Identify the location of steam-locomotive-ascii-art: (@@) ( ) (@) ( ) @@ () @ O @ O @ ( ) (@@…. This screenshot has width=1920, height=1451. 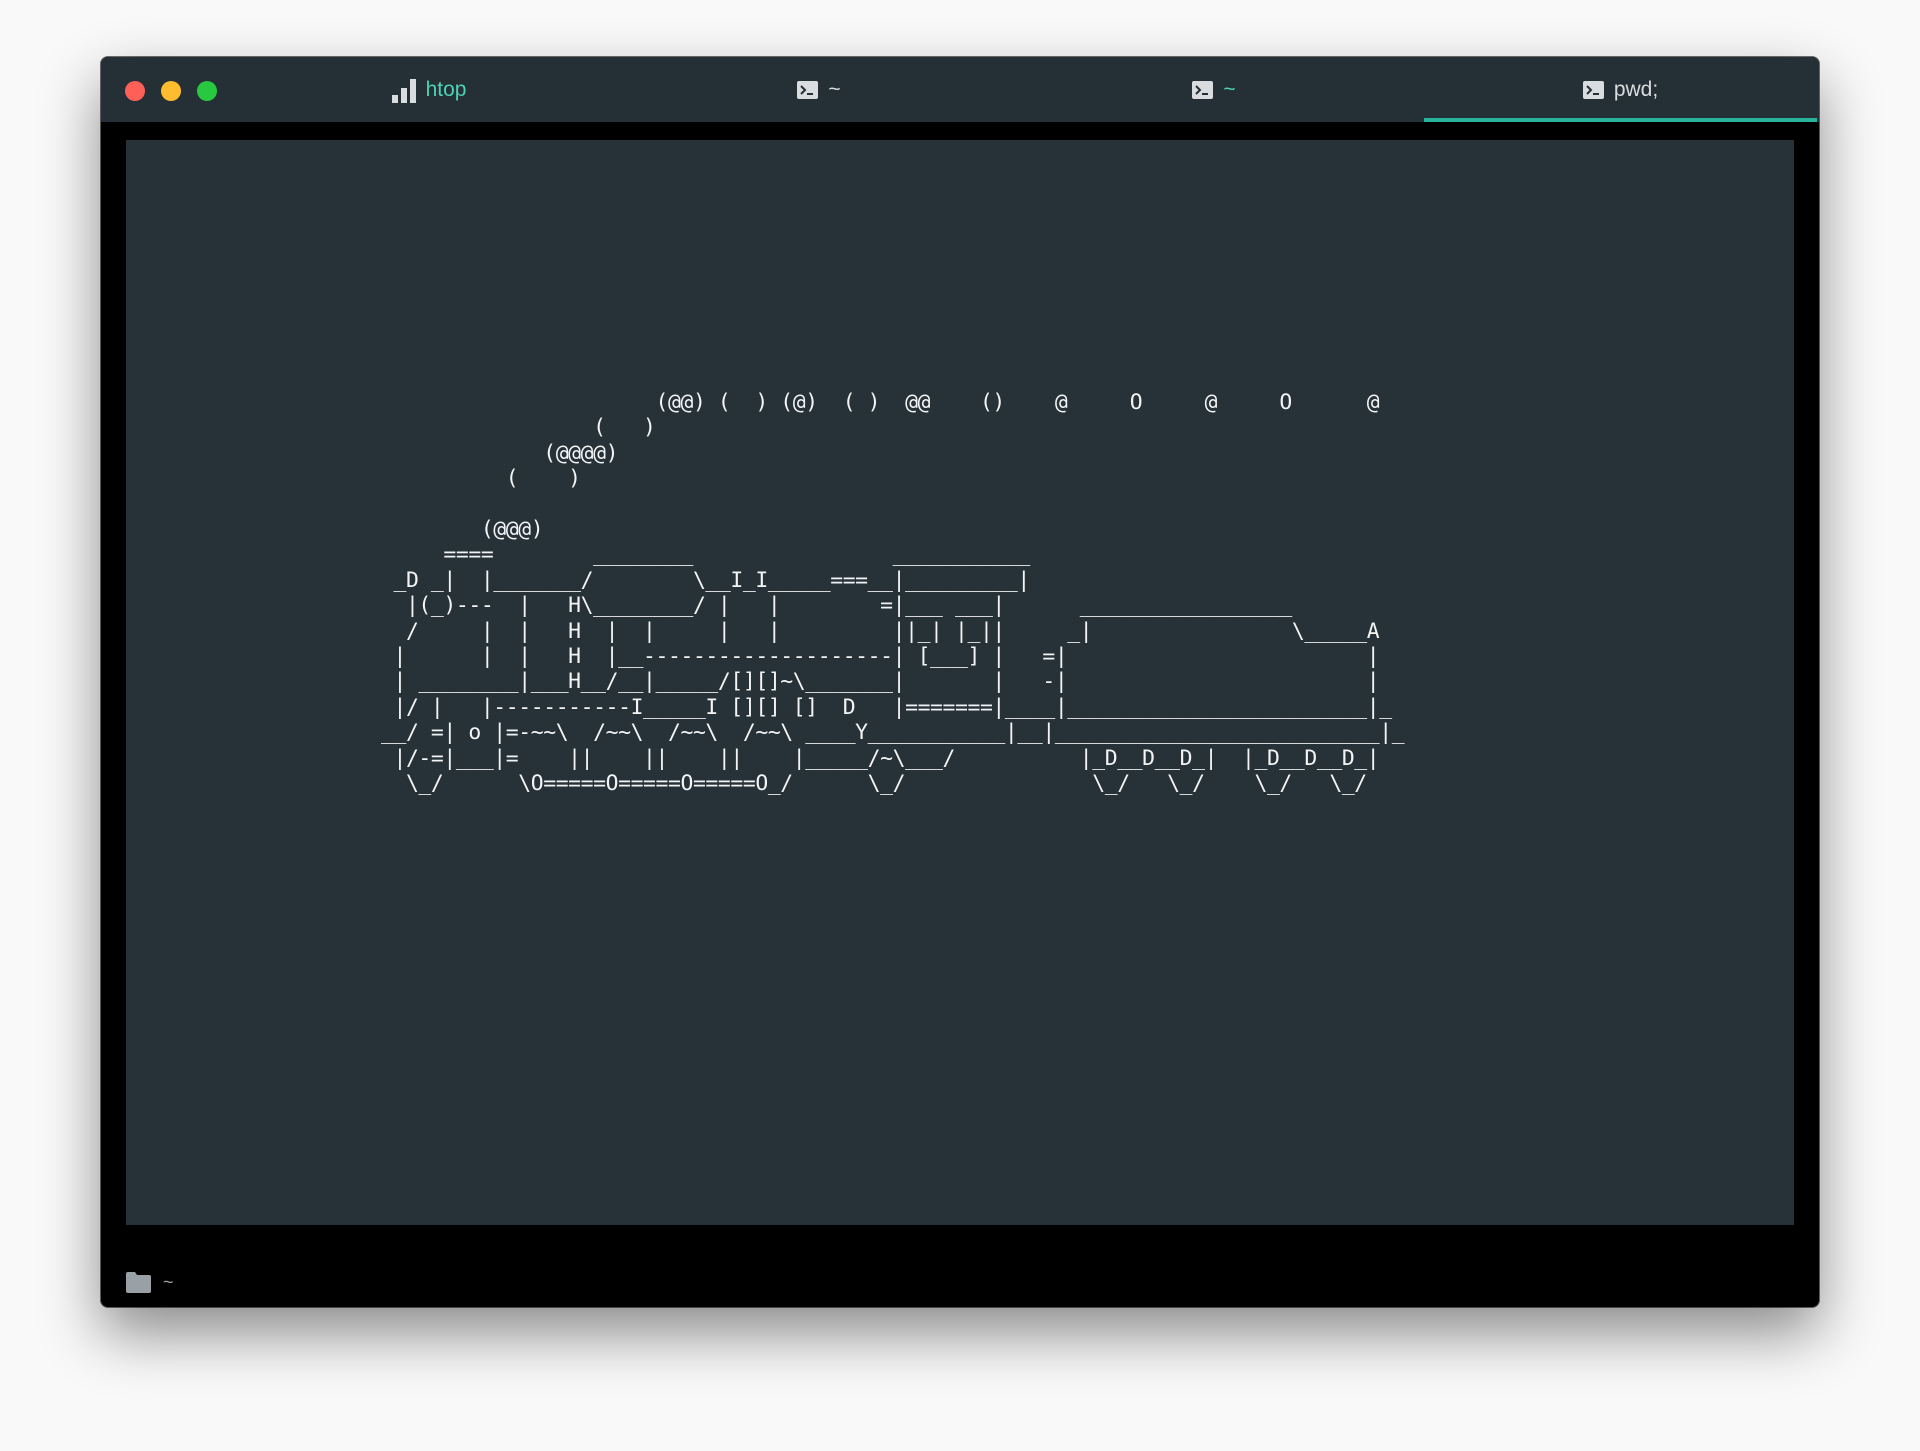
(893, 593).